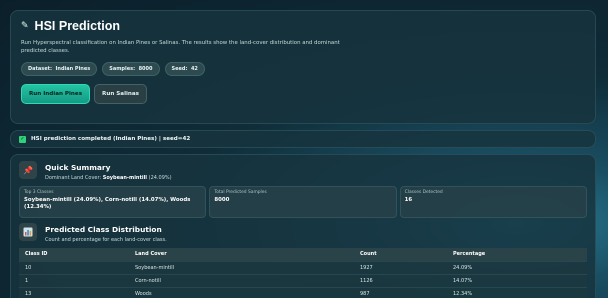 Image resolution: width=608 pixels, height=298 pixels. What do you see at coordinates (40, 69) in the screenshot?
I see `chip-label: Dataset:` at bounding box center [40, 69].